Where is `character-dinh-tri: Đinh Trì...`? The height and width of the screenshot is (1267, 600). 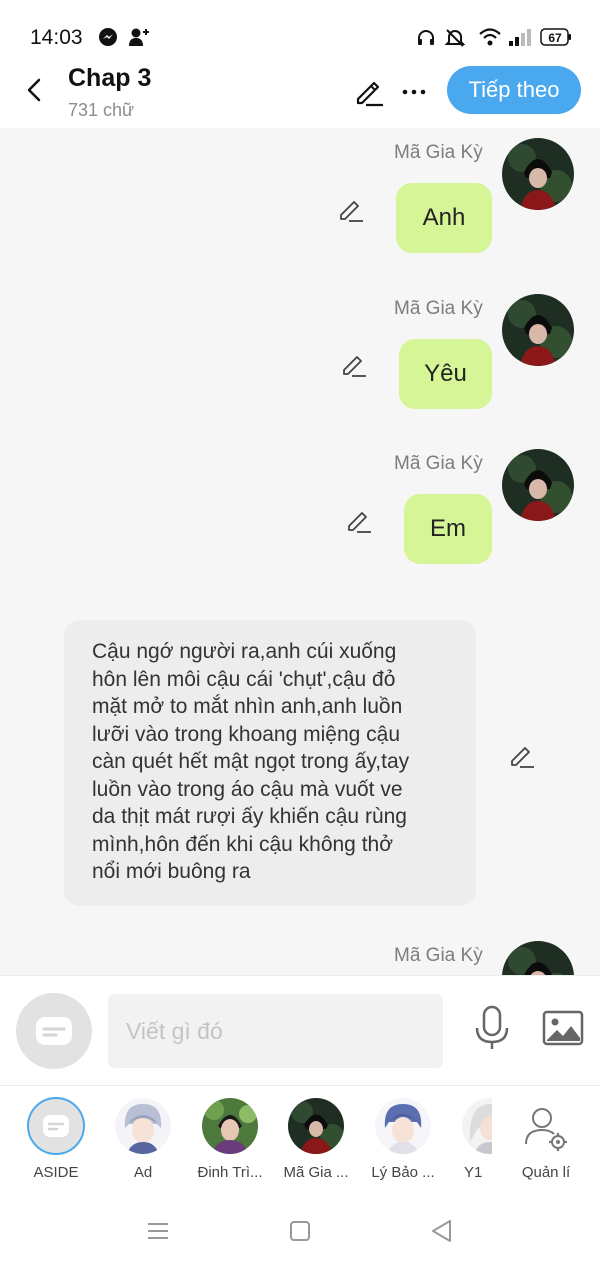
character-dinh-tri: Đinh Trì... is located at coordinates (230, 1142).